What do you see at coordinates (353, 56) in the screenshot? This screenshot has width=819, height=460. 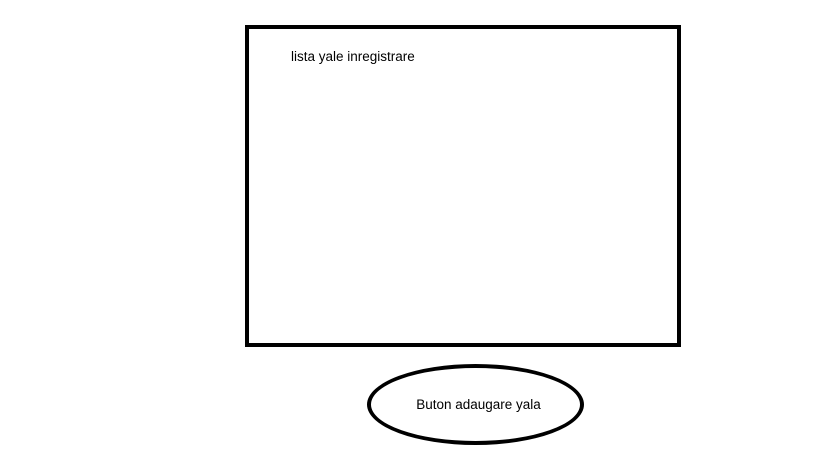 I see `list-title: lista yale inregistrare` at bounding box center [353, 56].